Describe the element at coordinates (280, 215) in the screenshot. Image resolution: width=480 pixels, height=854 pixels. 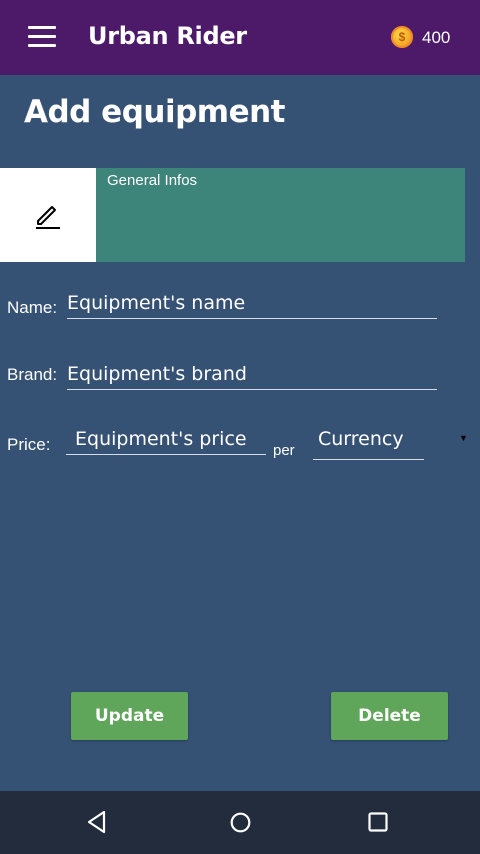
I see `general-infos-tab: General Infos` at that location.